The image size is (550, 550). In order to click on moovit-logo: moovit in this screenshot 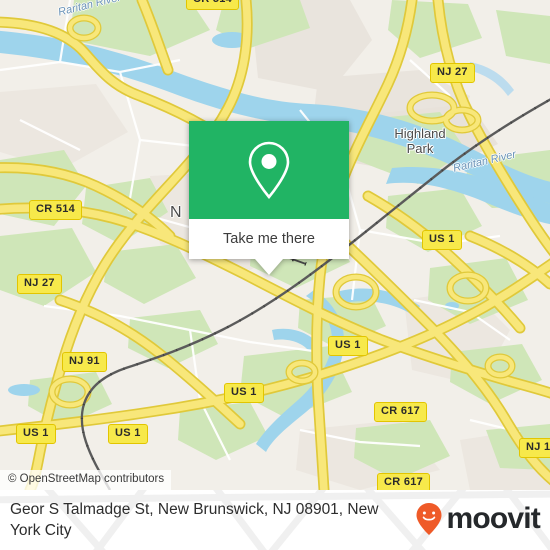, I will do `click(482, 513)`.